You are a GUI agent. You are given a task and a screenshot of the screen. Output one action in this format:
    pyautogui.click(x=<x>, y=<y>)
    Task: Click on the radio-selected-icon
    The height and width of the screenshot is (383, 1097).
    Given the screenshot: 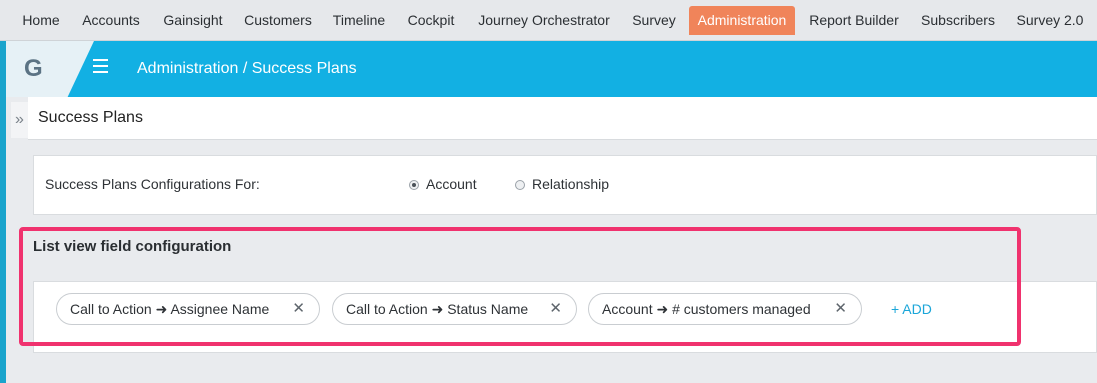 What is the action you would take?
    pyautogui.click(x=414, y=185)
    